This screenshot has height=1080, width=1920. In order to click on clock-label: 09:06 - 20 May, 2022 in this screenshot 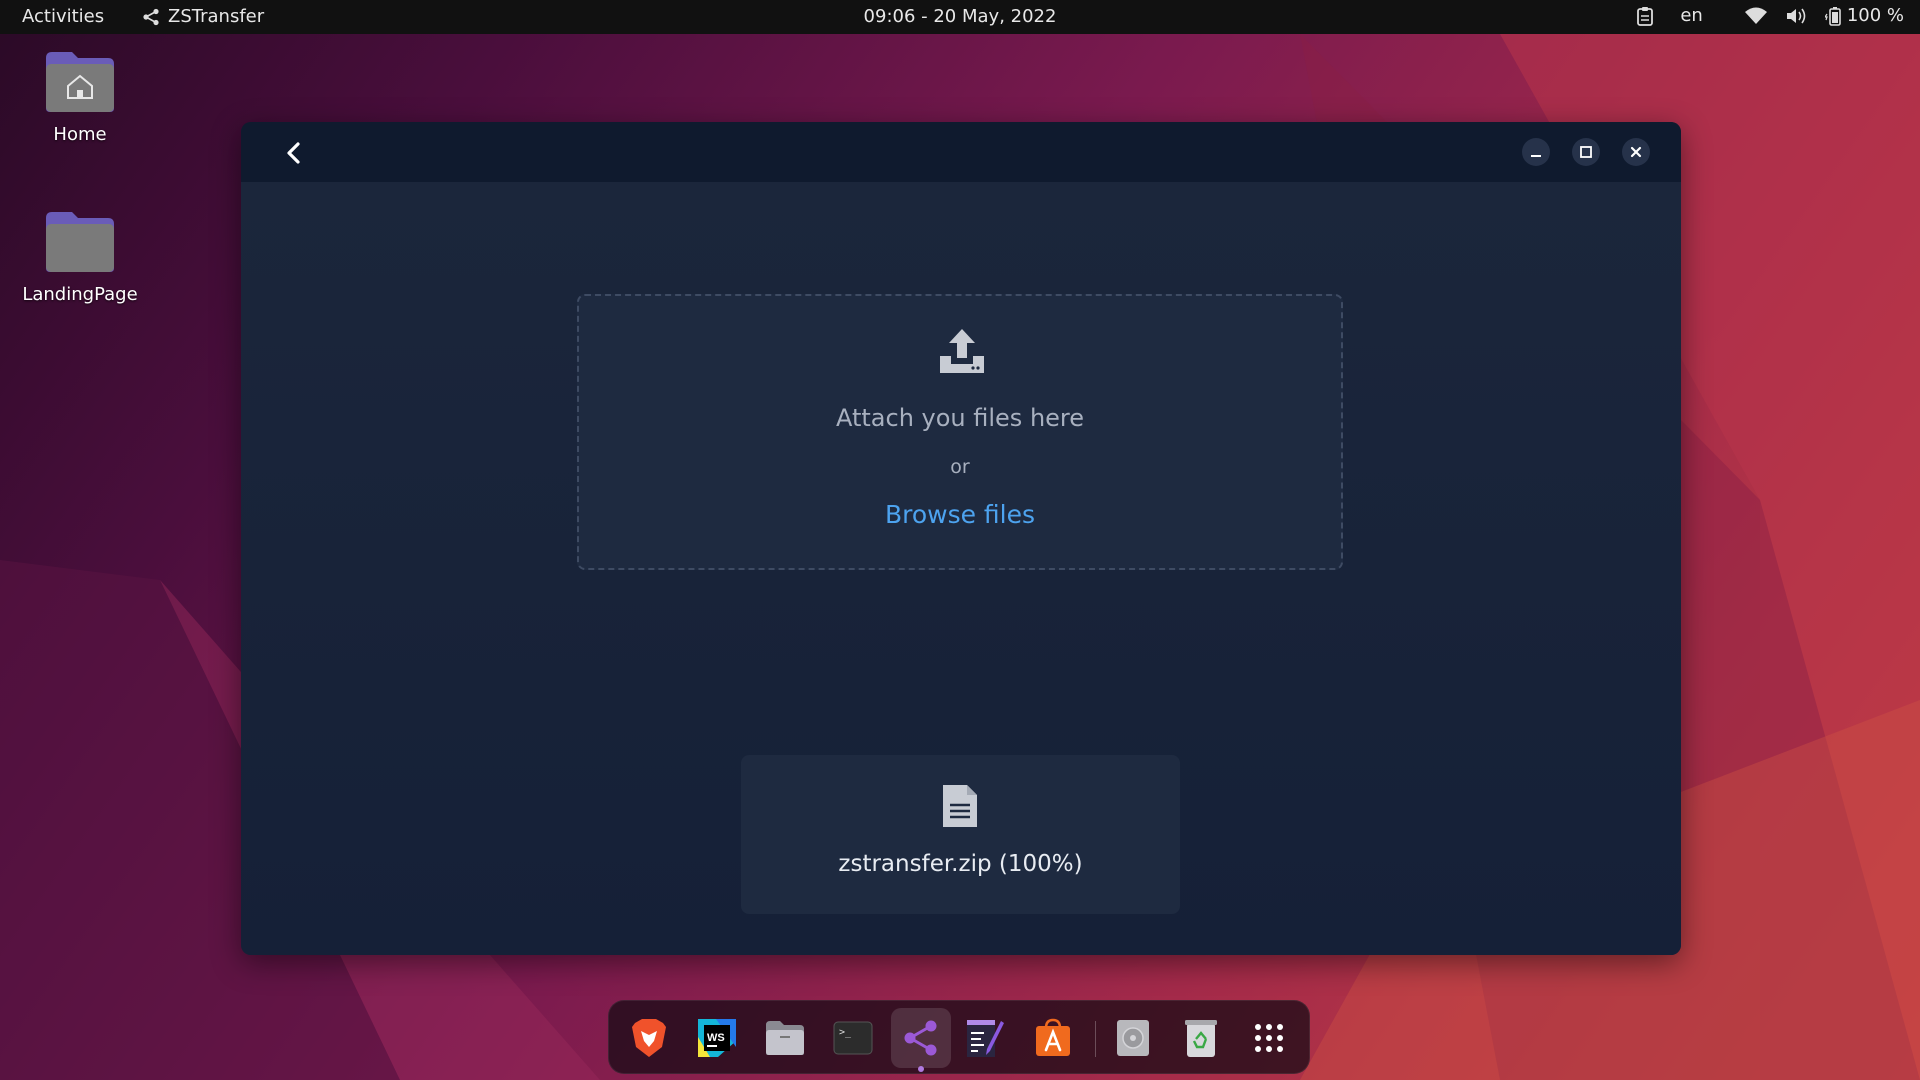, I will do `click(960, 16)`.